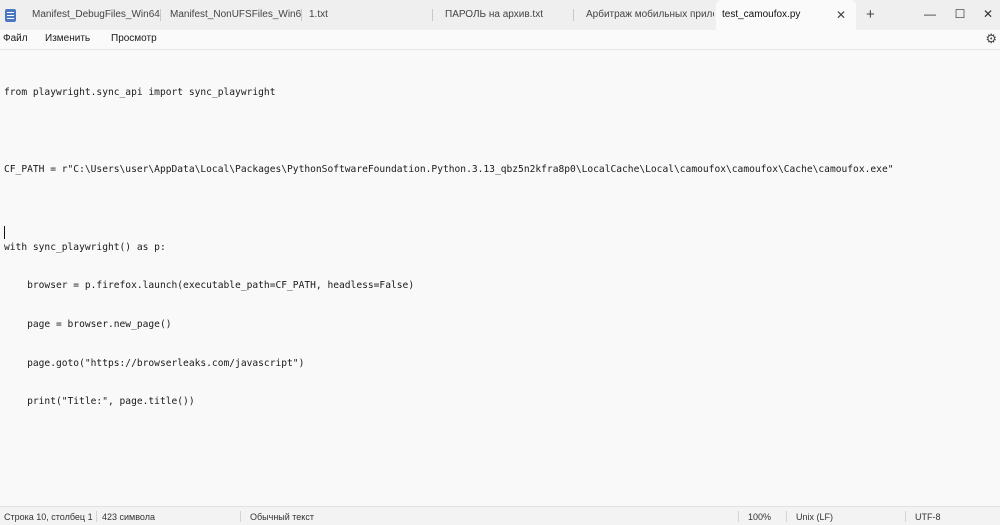 The image size is (1000, 525). Describe the element at coordinates (870, 15) in the screenshot. I see `new-tab-button: +` at that location.